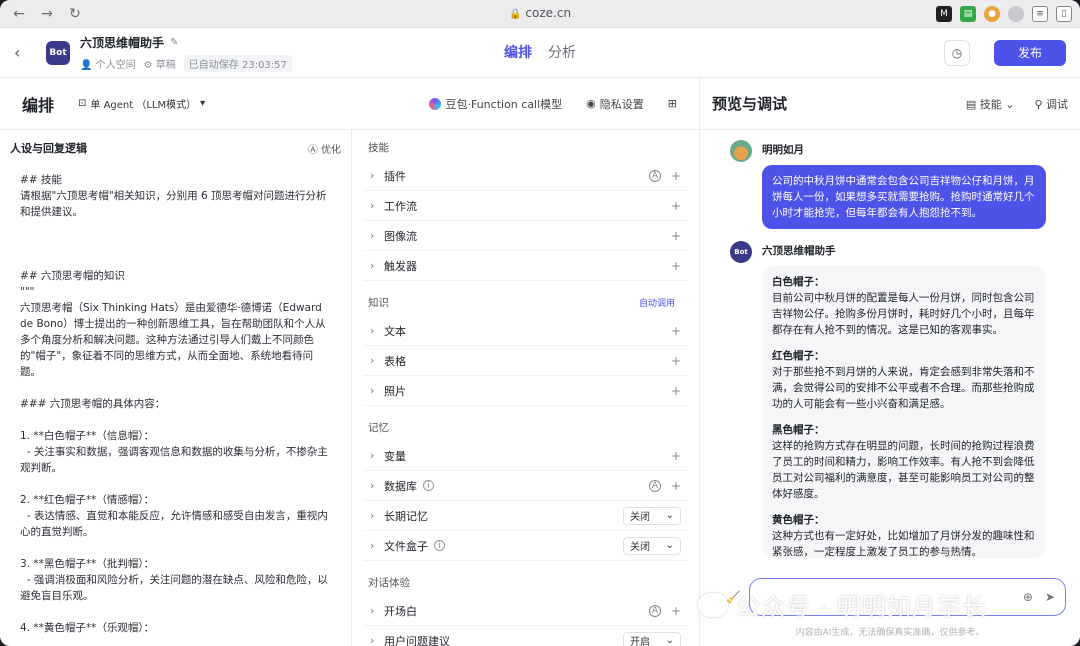  Describe the element at coordinates (48, 148) in the screenshot. I see `persona-title: 人设与回复逻辑` at that location.